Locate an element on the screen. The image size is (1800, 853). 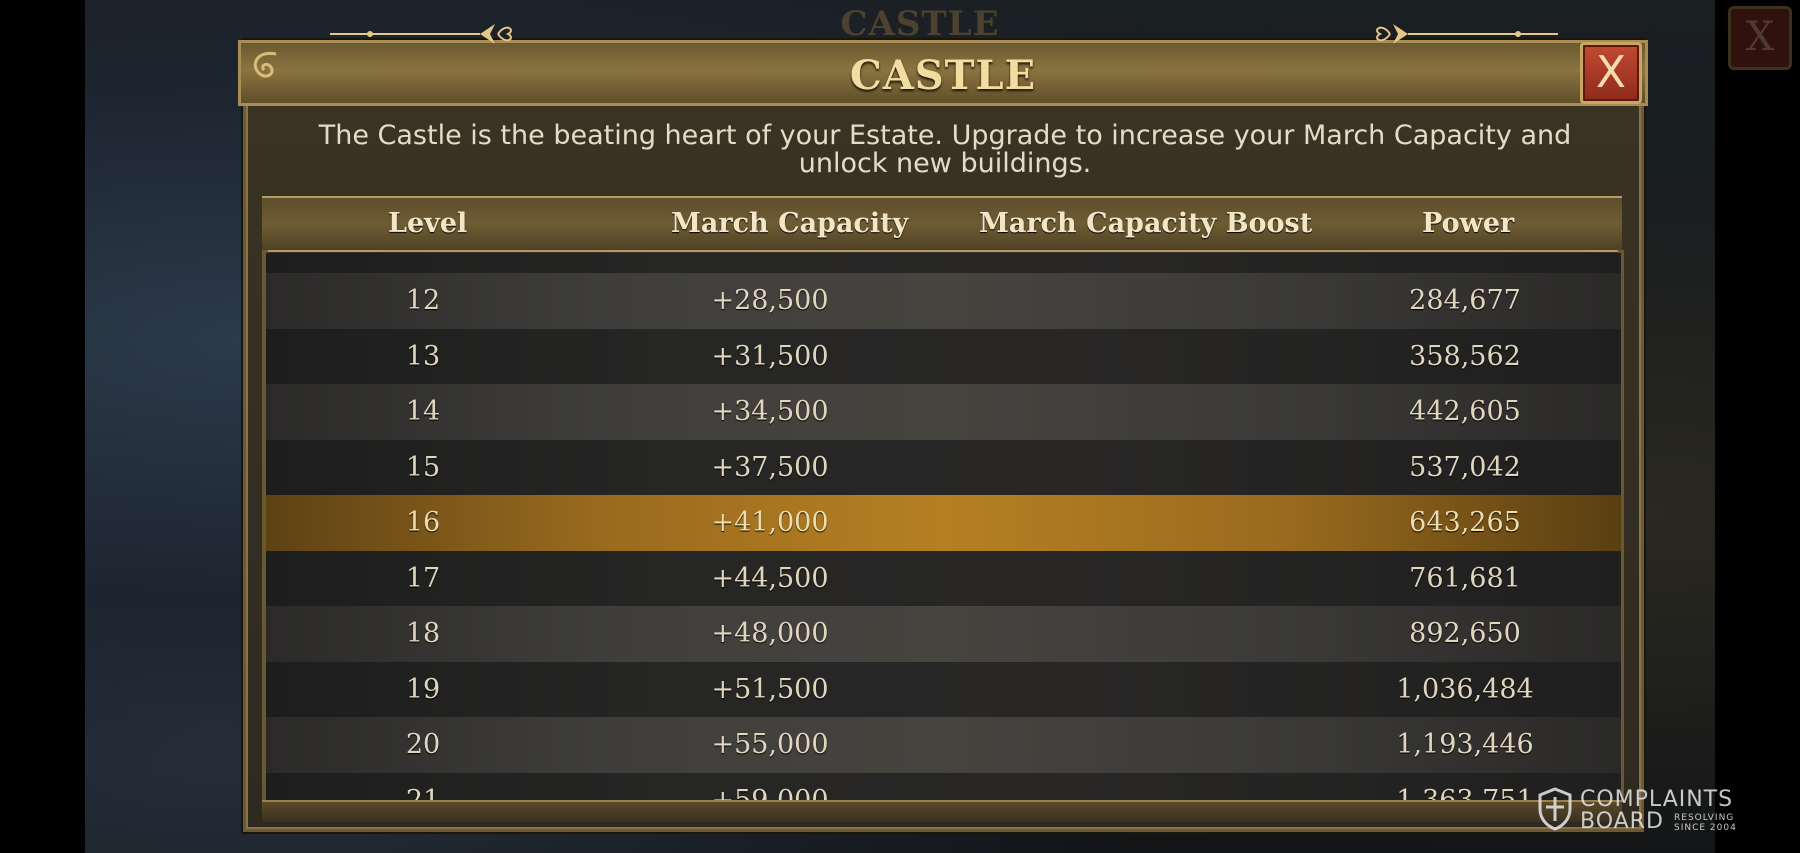
power-cell: 892,650 is located at coordinates (1465, 633).